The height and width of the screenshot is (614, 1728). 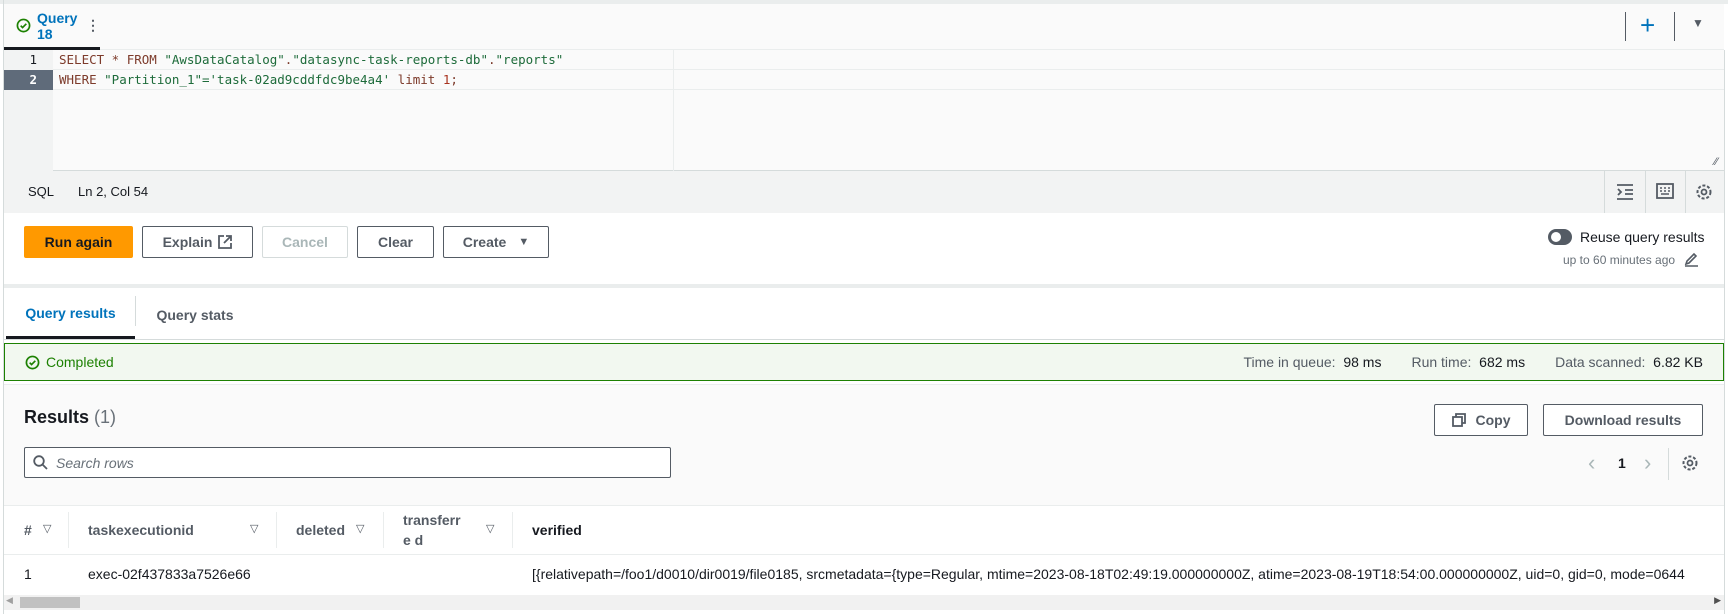 I want to click on cell-taskexecutionid: exec-02f437833a7526e66, so click(x=169, y=574).